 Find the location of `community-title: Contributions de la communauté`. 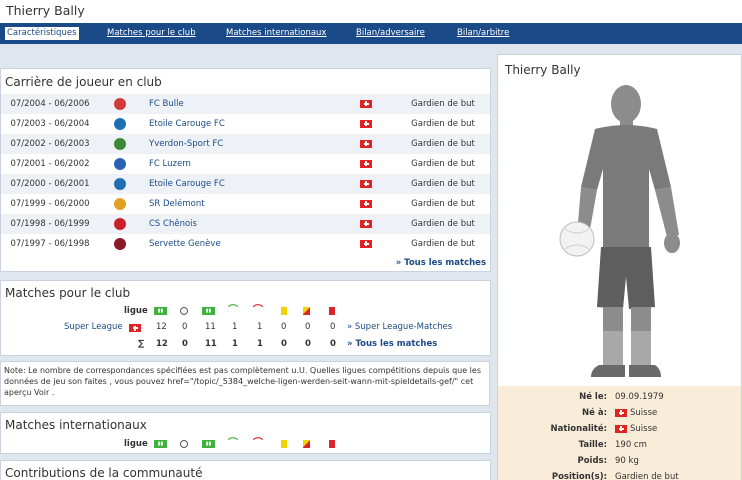

community-title: Contributions de la communauté is located at coordinates (104, 473).